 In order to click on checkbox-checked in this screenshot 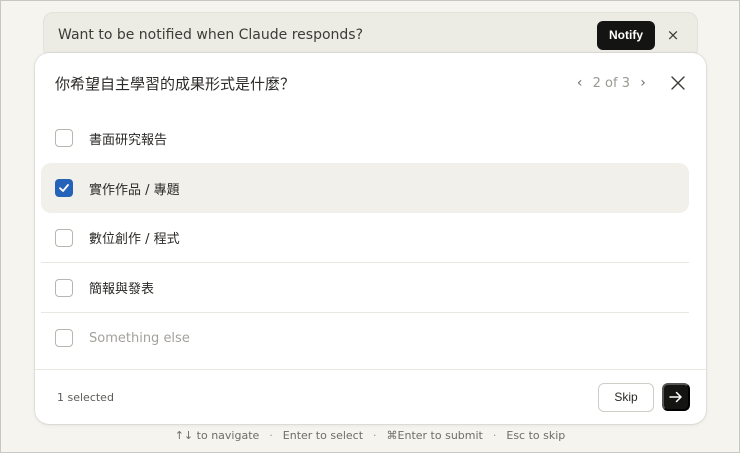, I will do `click(64, 188)`.